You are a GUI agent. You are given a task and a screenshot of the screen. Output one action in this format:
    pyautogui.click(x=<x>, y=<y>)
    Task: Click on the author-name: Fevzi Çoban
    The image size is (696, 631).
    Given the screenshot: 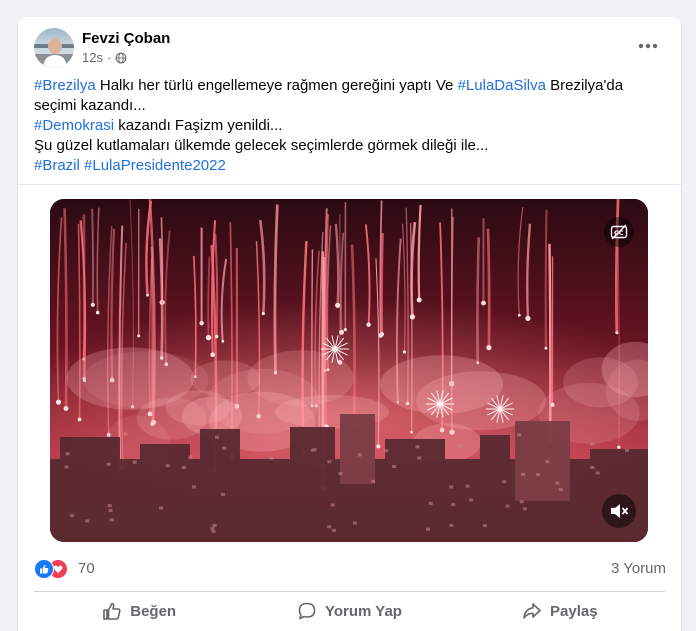 What is the action you would take?
    pyautogui.click(x=126, y=38)
    